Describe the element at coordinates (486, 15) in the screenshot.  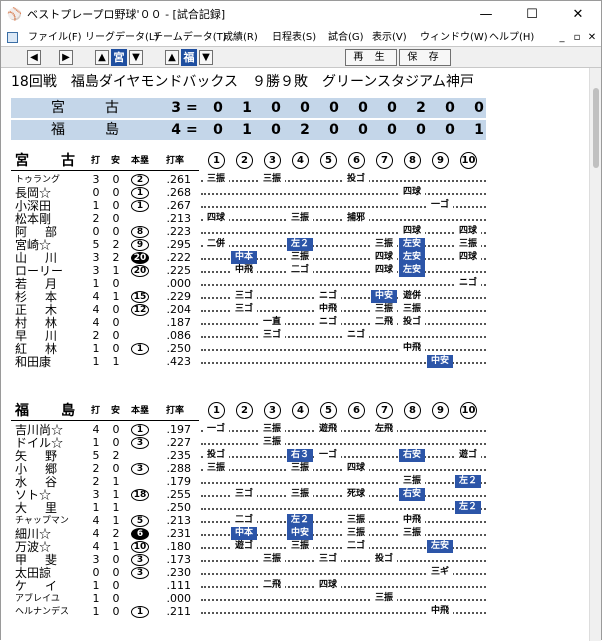
I see `minimize-button: —` at that location.